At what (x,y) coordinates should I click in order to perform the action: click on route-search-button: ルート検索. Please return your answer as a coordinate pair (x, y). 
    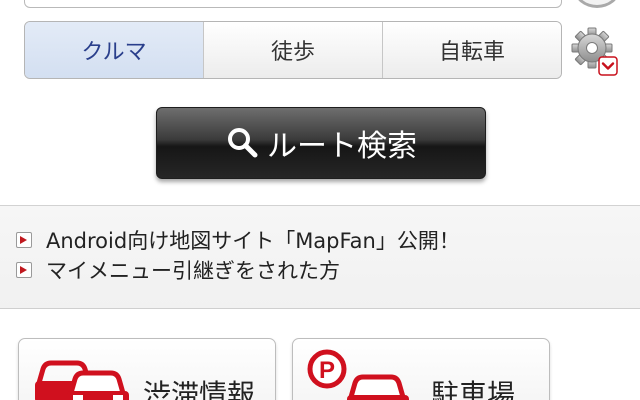
    Looking at the image, I should click on (321, 143).